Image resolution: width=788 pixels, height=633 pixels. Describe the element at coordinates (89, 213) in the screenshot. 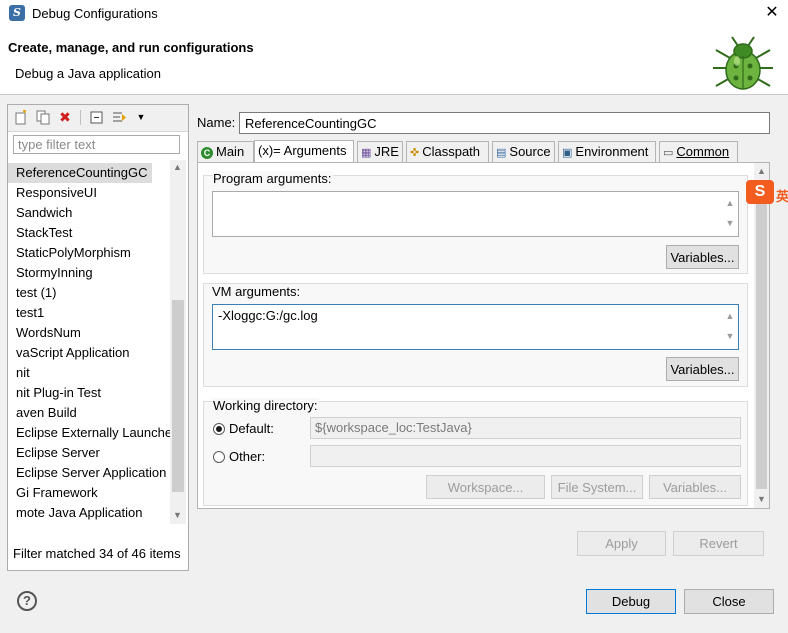

I see `list-item: Sandwich` at that location.